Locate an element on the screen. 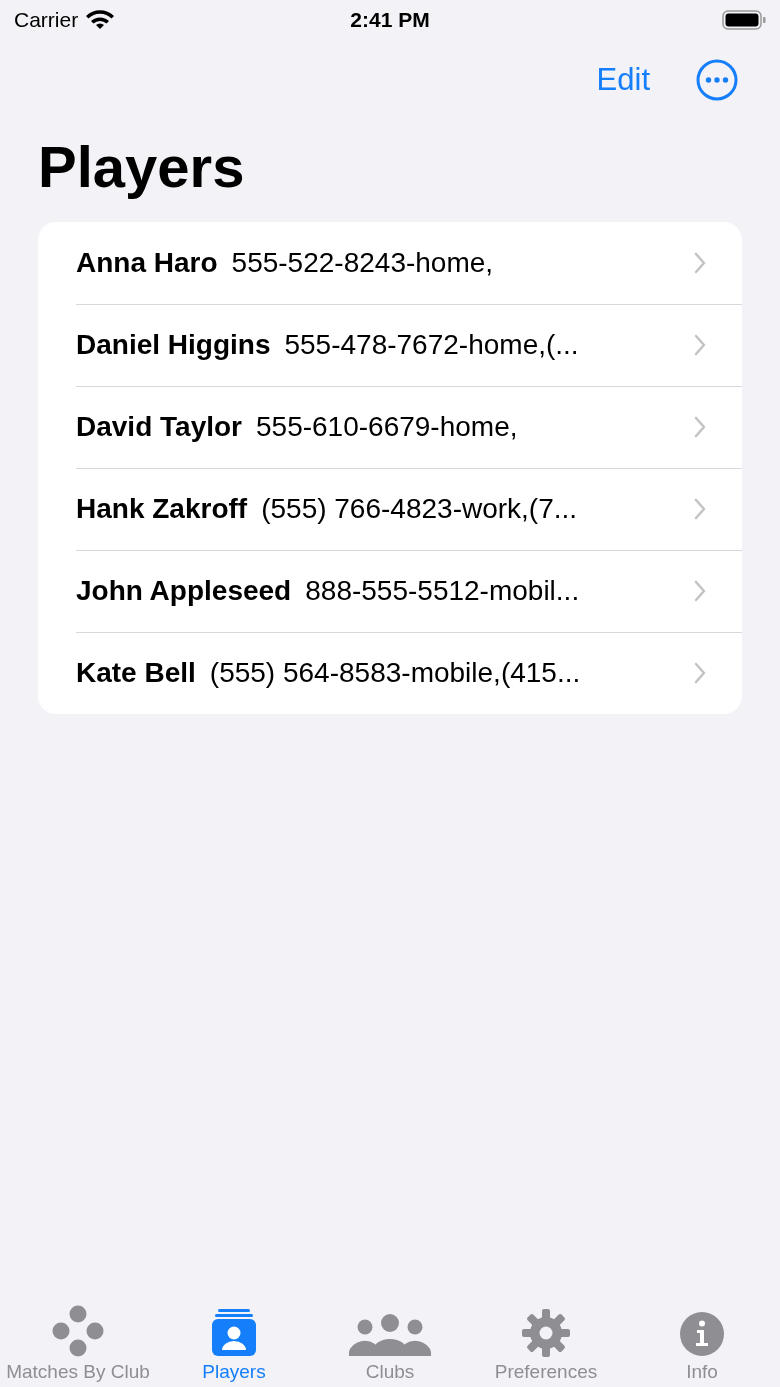  tab-item: Matches By Club is located at coordinates (78, 1337).